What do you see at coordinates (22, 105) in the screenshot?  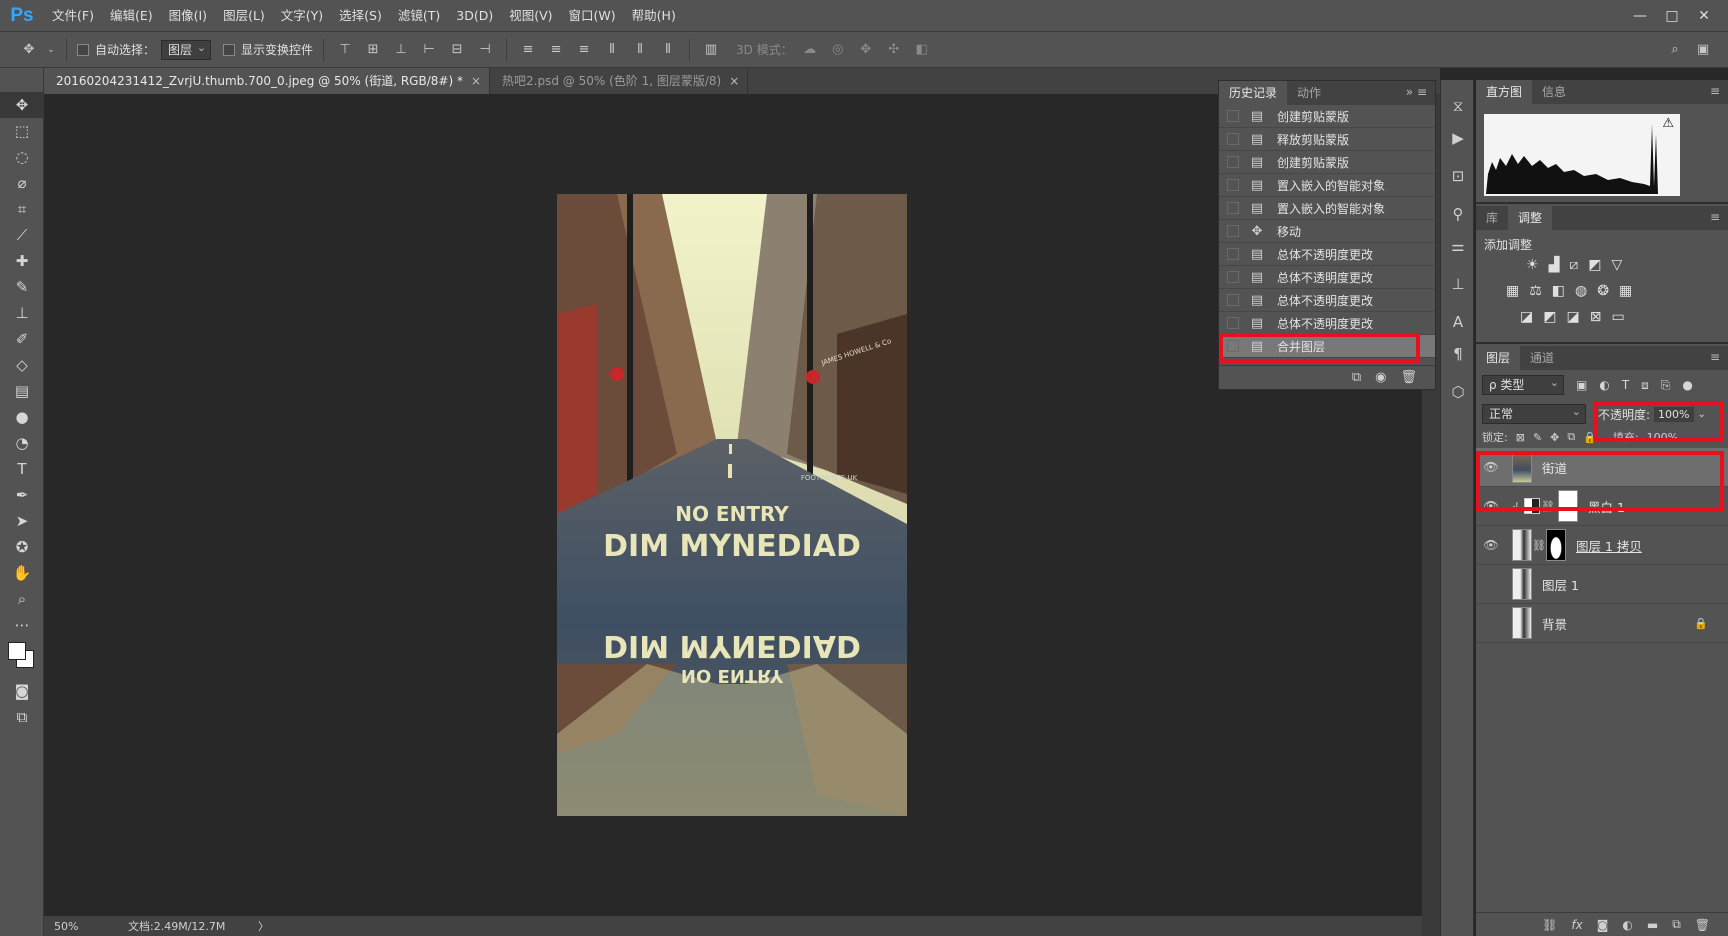 I see `move-tool-icon: ✥` at bounding box center [22, 105].